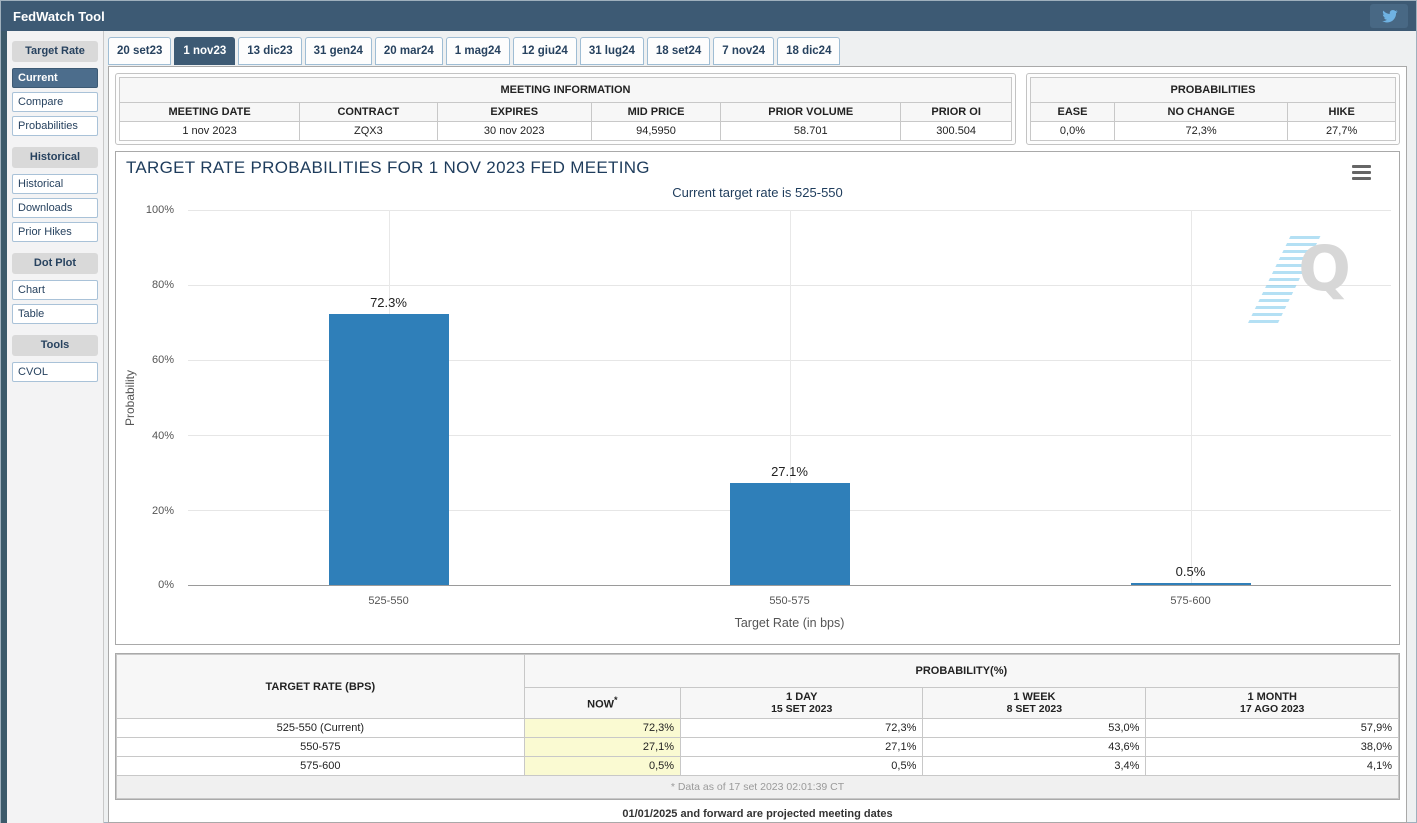 This screenshot has height=823, width=1417. I want to click on table-row-550-575: 550-575 27,1% 27,1% 43,6% 38,0%, so click(757, 747).